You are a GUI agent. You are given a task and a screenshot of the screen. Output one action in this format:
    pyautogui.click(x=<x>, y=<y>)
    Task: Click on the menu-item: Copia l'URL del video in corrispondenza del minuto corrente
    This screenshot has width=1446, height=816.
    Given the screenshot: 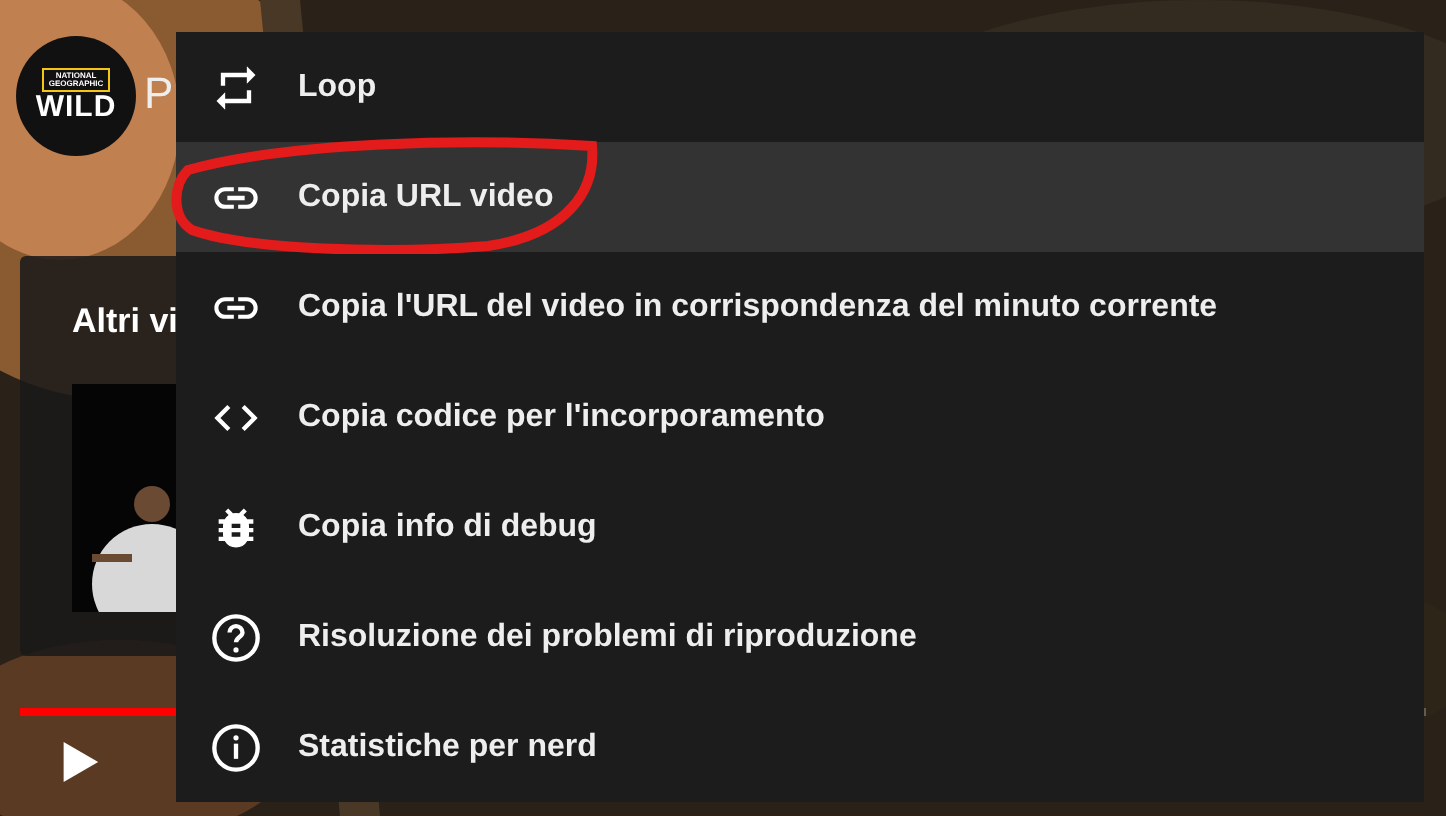 What is the action you would take?
    pyautogui.click(x=800, y=307)
    